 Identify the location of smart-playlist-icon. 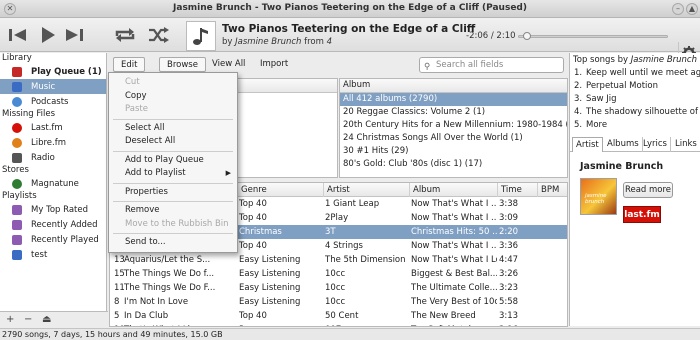
(17, 209).